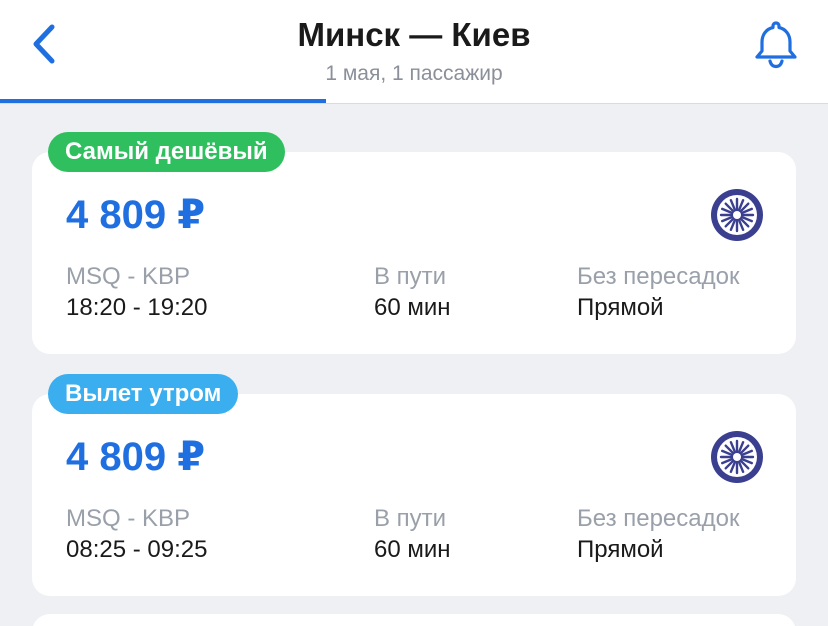 The height and width of the screenshot is (626, 828). Describe the element at coordinates (136, 535) in the screenshot. I see `route-column: MSQ - KBP 08:25 - 09:25` at that location.